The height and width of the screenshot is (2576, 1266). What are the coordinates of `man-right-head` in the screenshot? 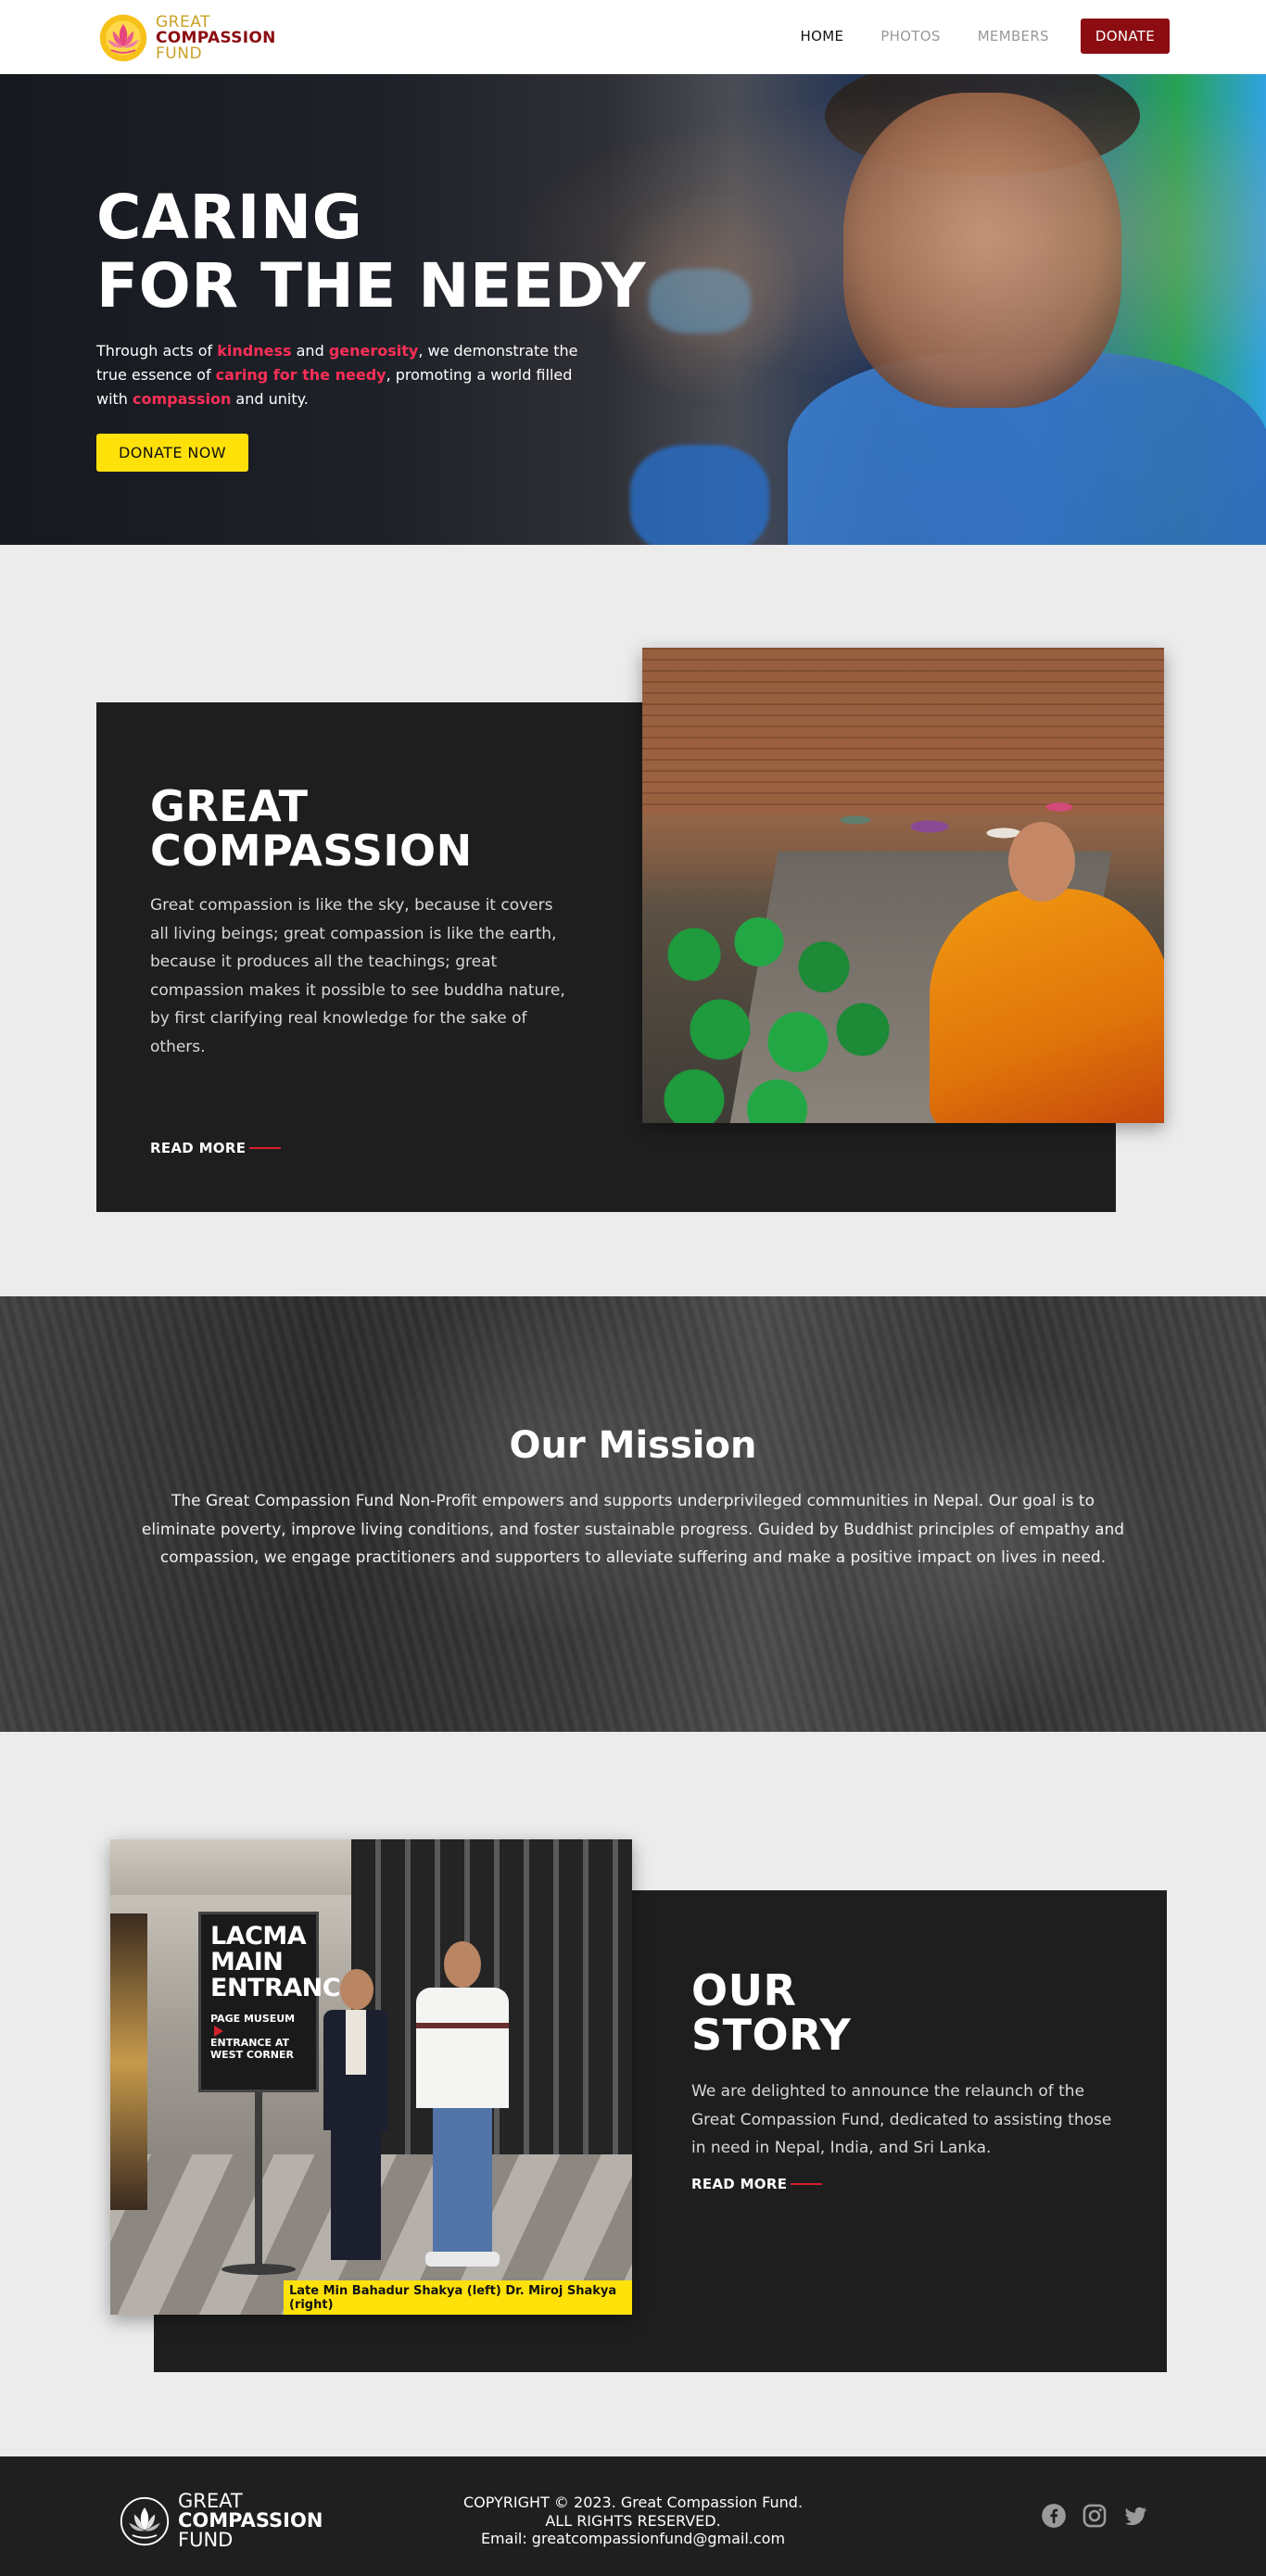 It's located at (463, 1964).